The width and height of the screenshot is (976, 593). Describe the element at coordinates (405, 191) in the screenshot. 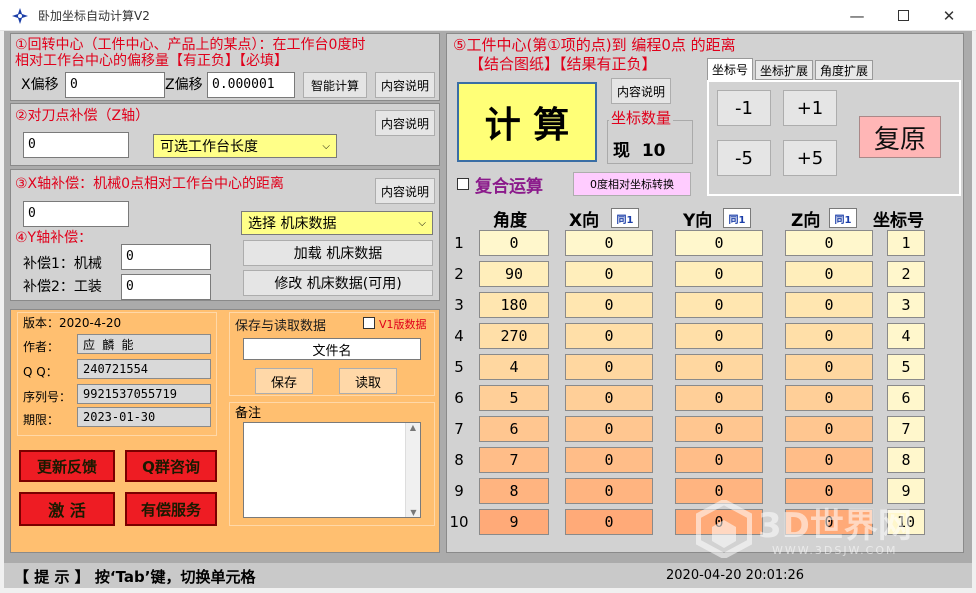

I see `x-comp-info-button: 内容说明` at that location.